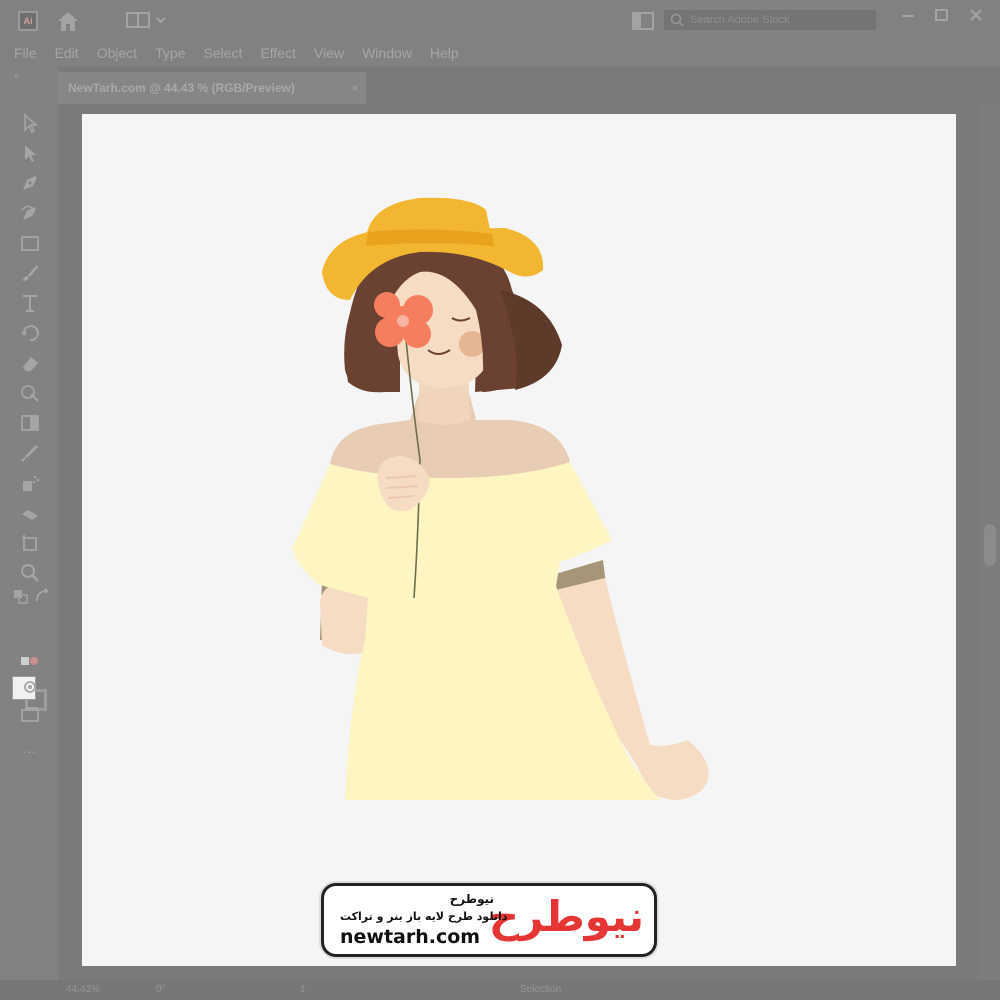  I want to click on symbol-sprayer-tool-icon, so click(31, 483).